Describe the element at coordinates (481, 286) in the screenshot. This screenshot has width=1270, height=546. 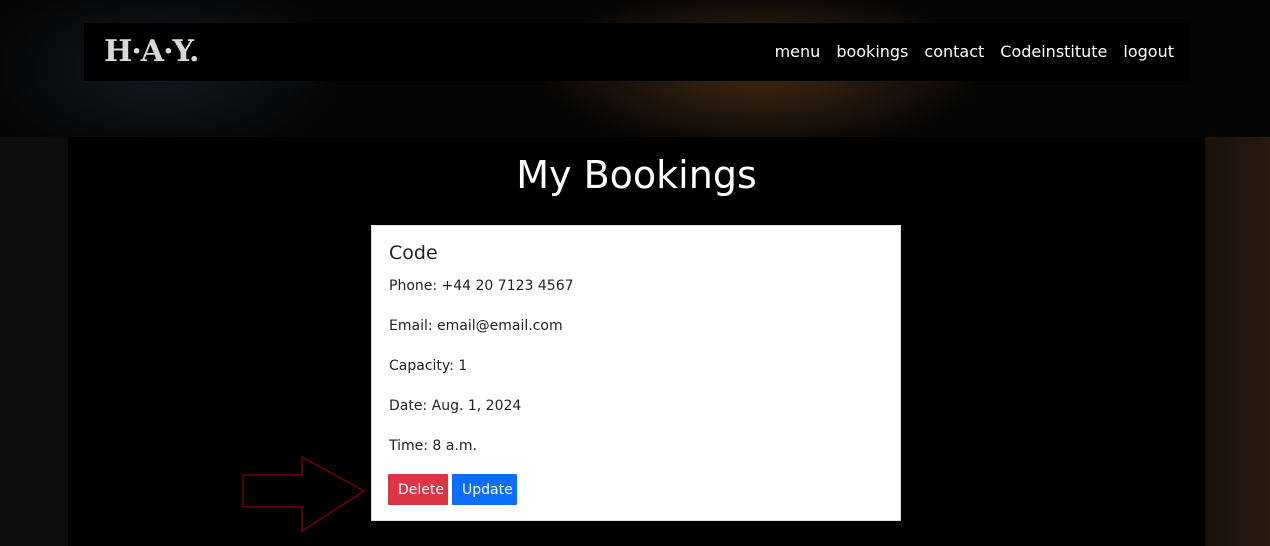
I see `booking-phone: Phone: +44 20 7123 4567` at that location.